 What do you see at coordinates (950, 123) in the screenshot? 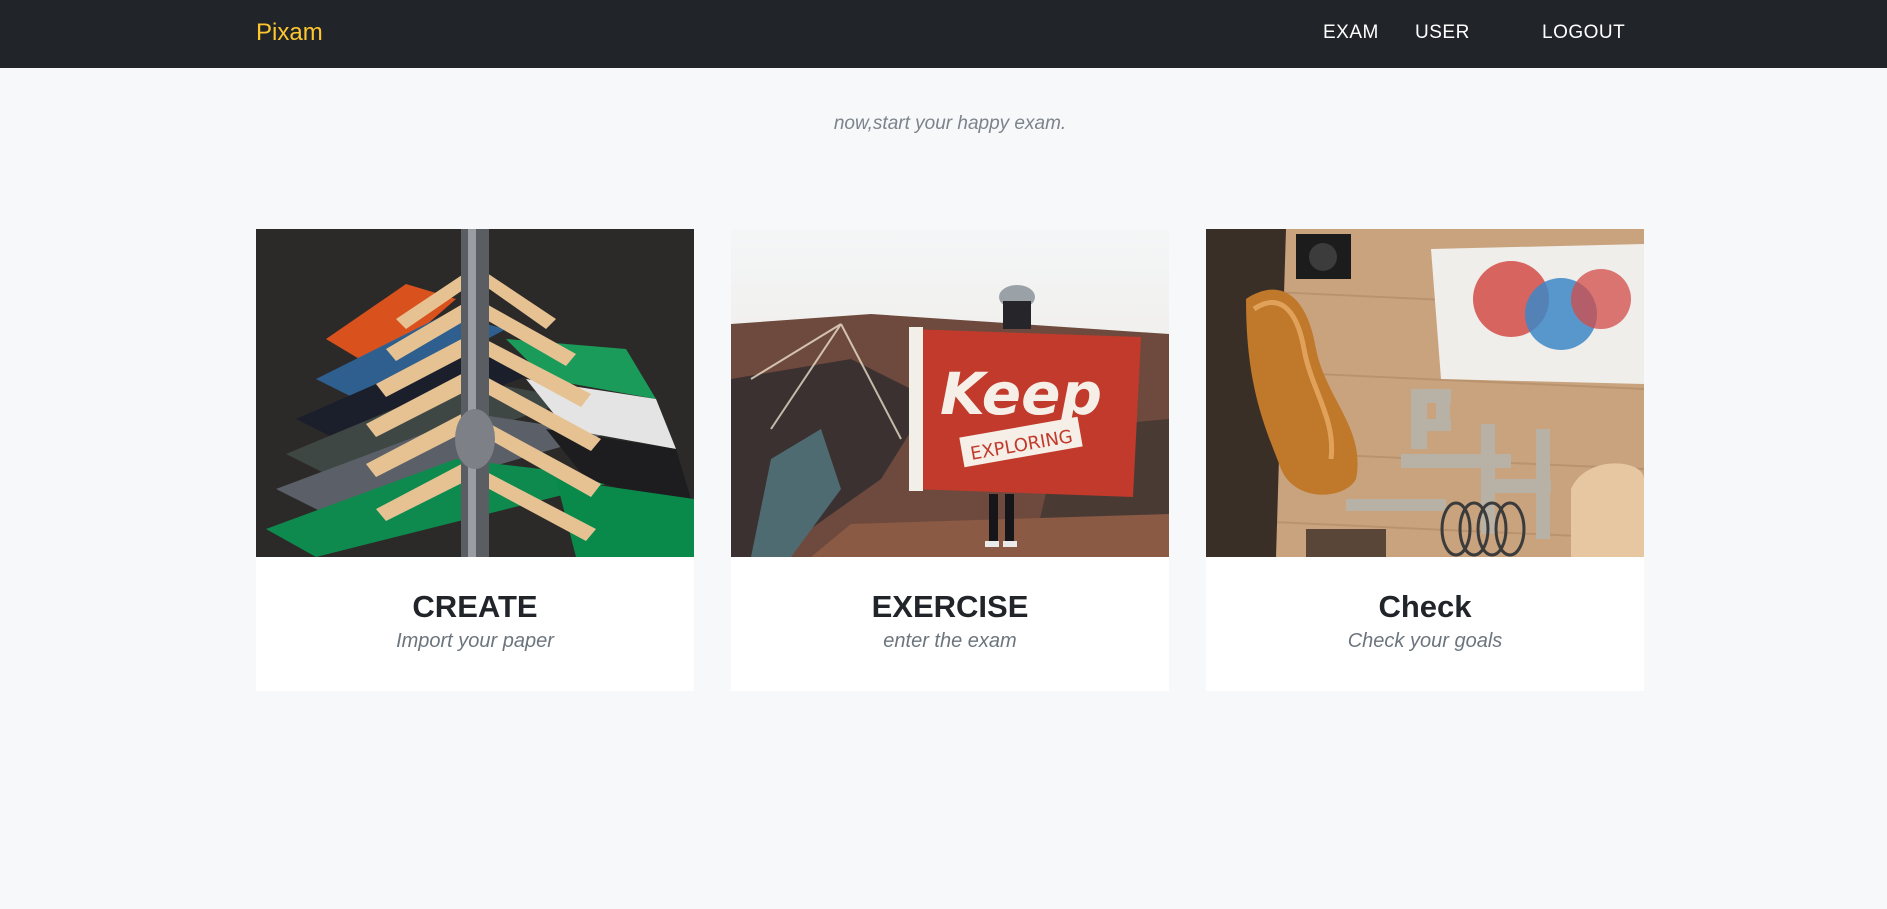
I see `page-tagline: now,start your happy exam.` at bounding box center [950, 123].